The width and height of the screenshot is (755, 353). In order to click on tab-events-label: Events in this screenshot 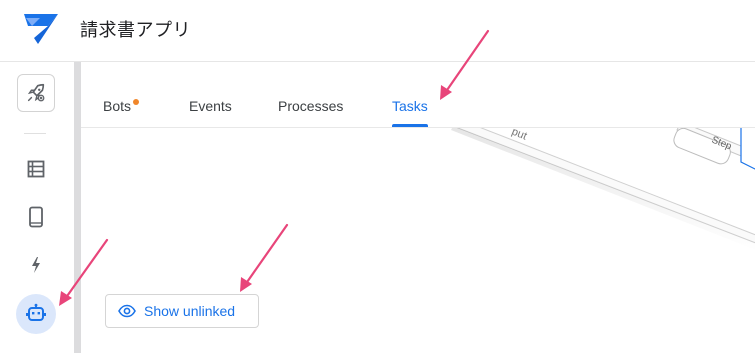, I will do `click(210, 106)`.